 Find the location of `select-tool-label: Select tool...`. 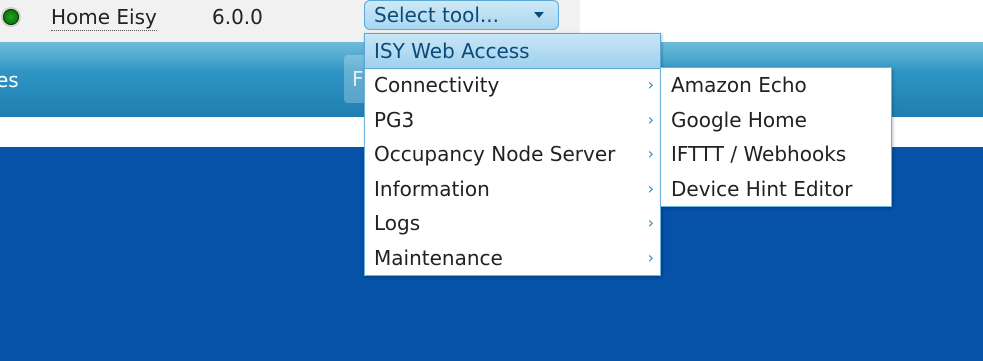

select-tool-label: Select tool... is located at coordinates (436, 15).